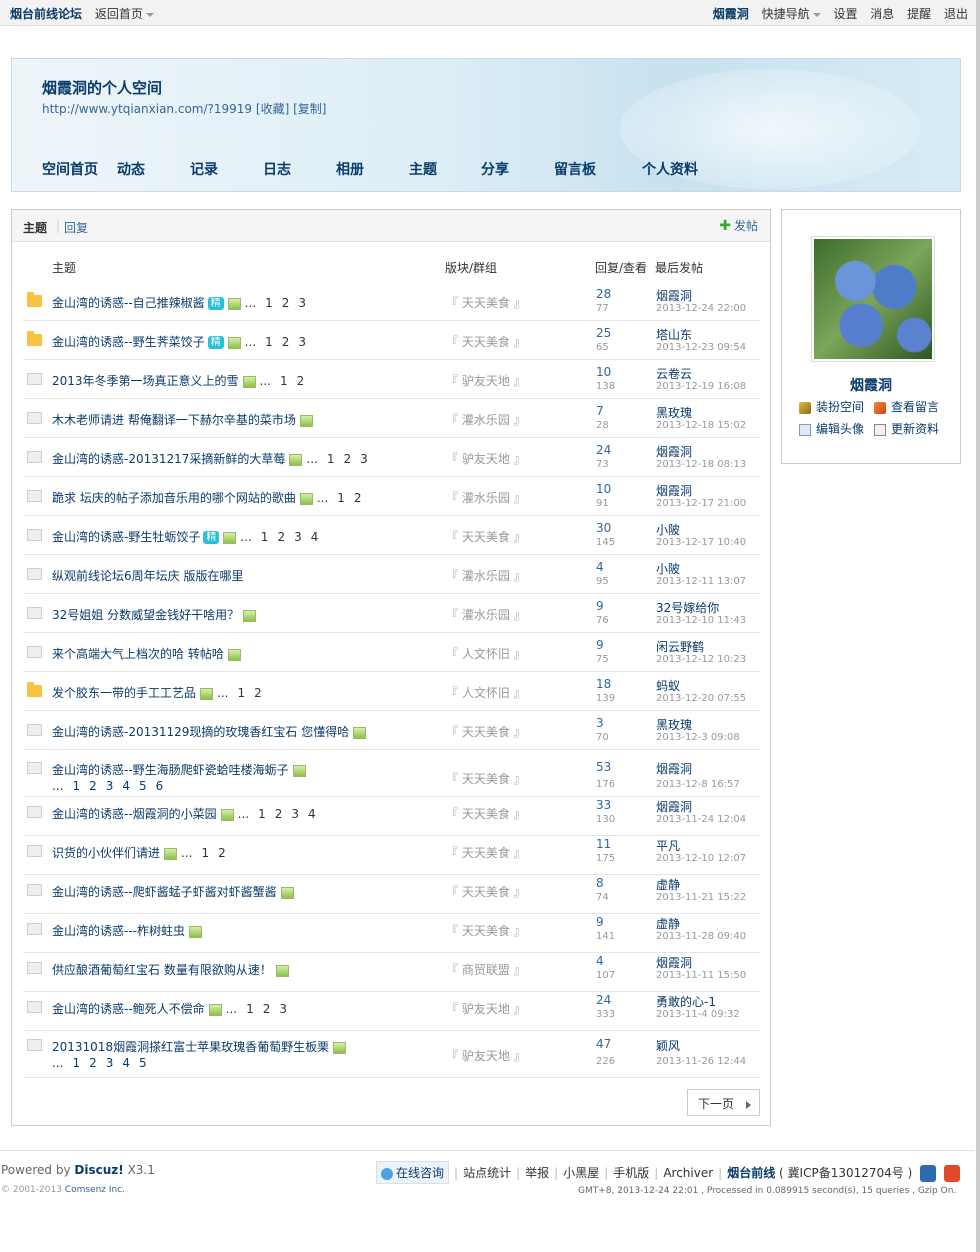 This screenshot has width=980, height=1252. I want to click on last-post-time: 2013-12-17 21:00, so click(701, 503).